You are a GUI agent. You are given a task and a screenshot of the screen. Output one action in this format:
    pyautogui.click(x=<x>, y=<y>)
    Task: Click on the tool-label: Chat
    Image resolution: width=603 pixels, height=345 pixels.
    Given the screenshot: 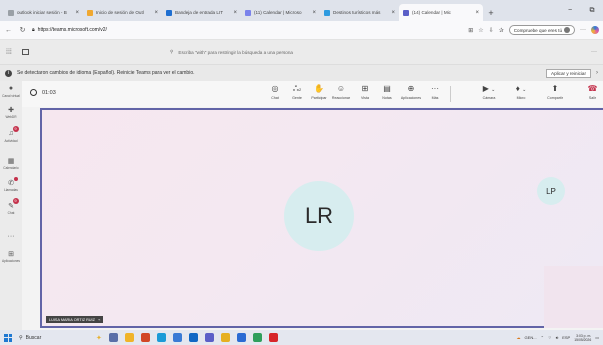 What is the action you would take?
    pyautogui.click(x=275, y=98)
    